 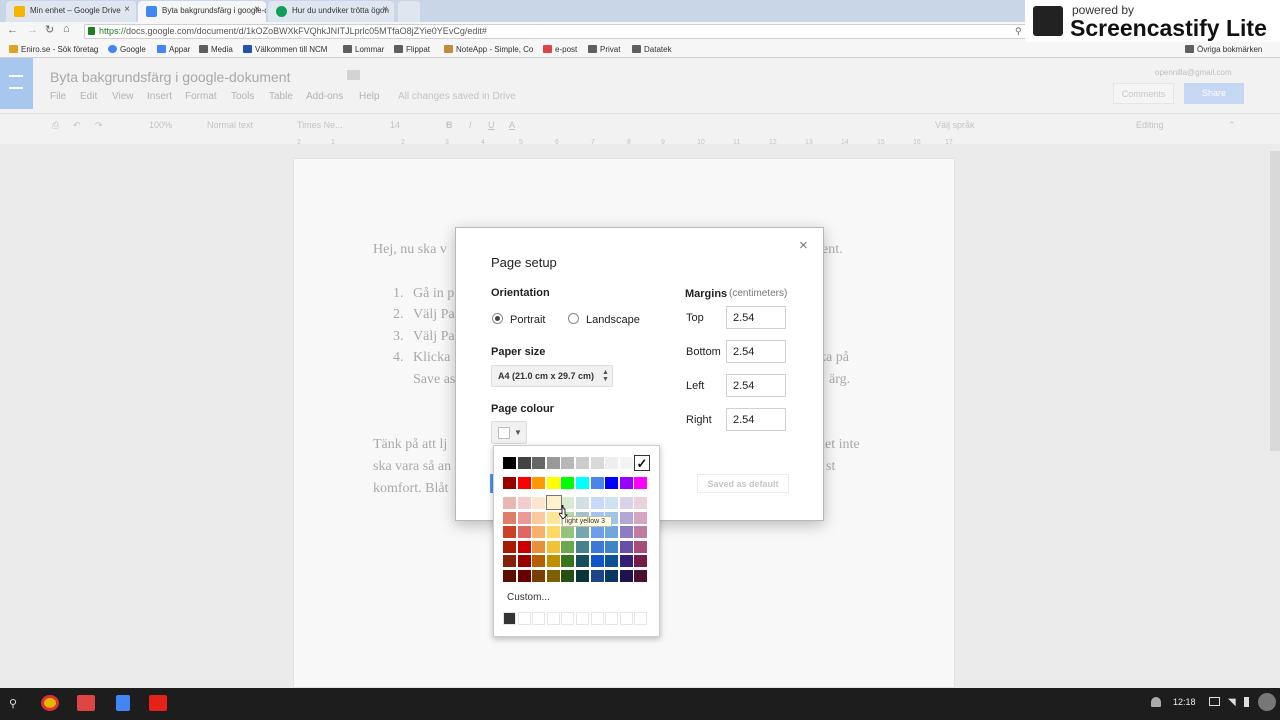 What do you see at coordinates (560, 49) in the screenshot?
I see `bookmark-item: e-post` at bounding box center [560, 49].